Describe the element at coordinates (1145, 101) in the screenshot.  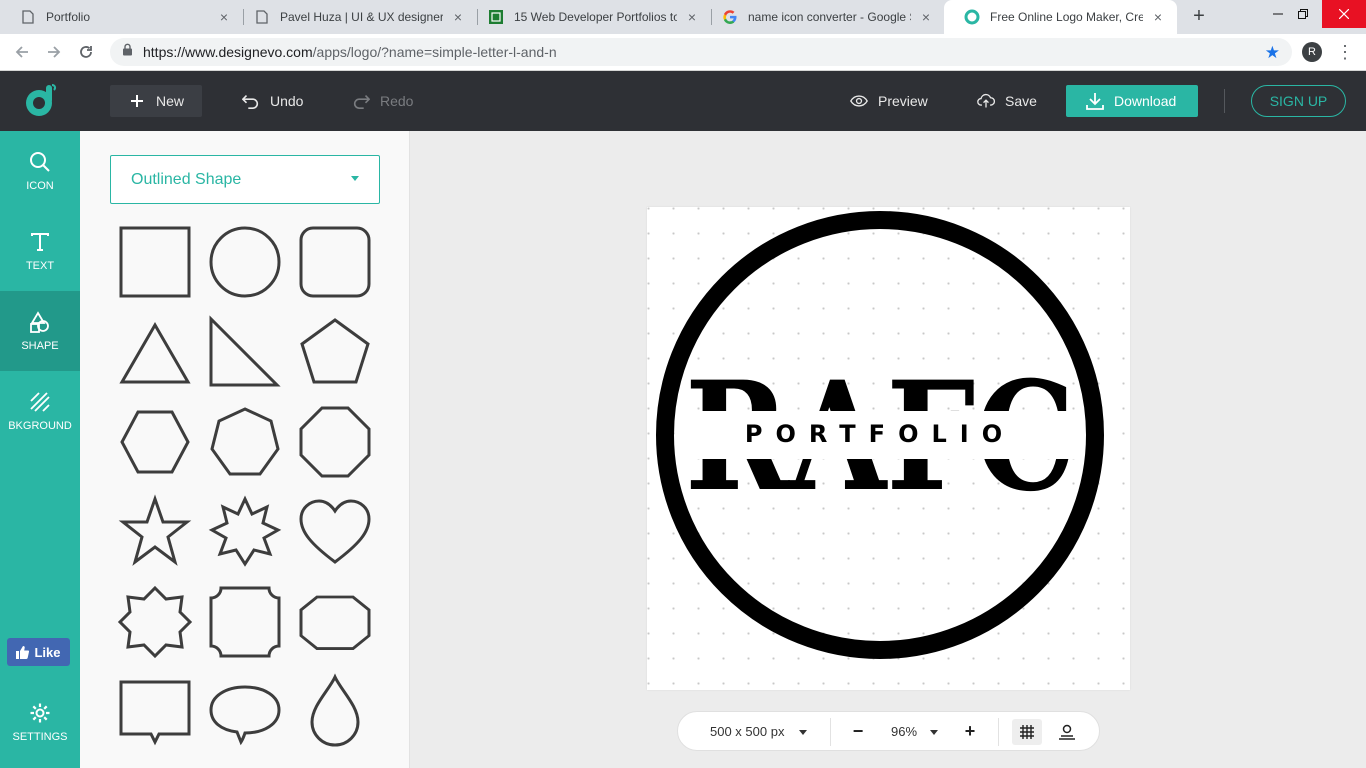
I see `download-label: Download` at that location.